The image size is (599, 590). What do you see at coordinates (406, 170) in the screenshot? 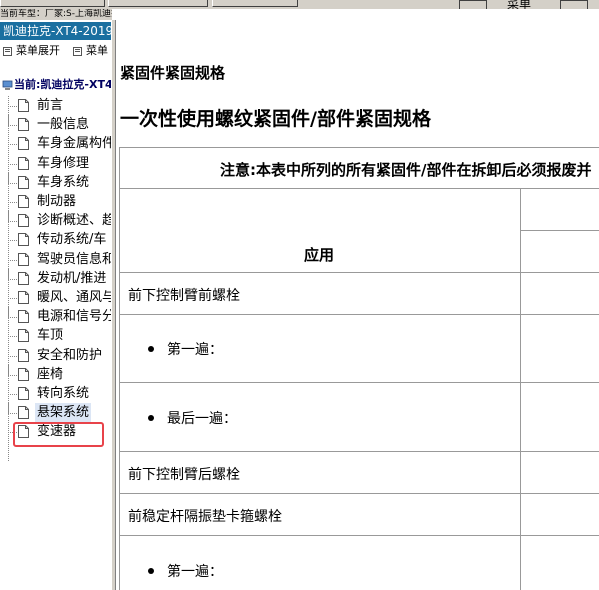
I see `table-note: 注意:本表中所列的所有紧固件/部件在拆卸后必须报废并` at bounding box center [406, 170].